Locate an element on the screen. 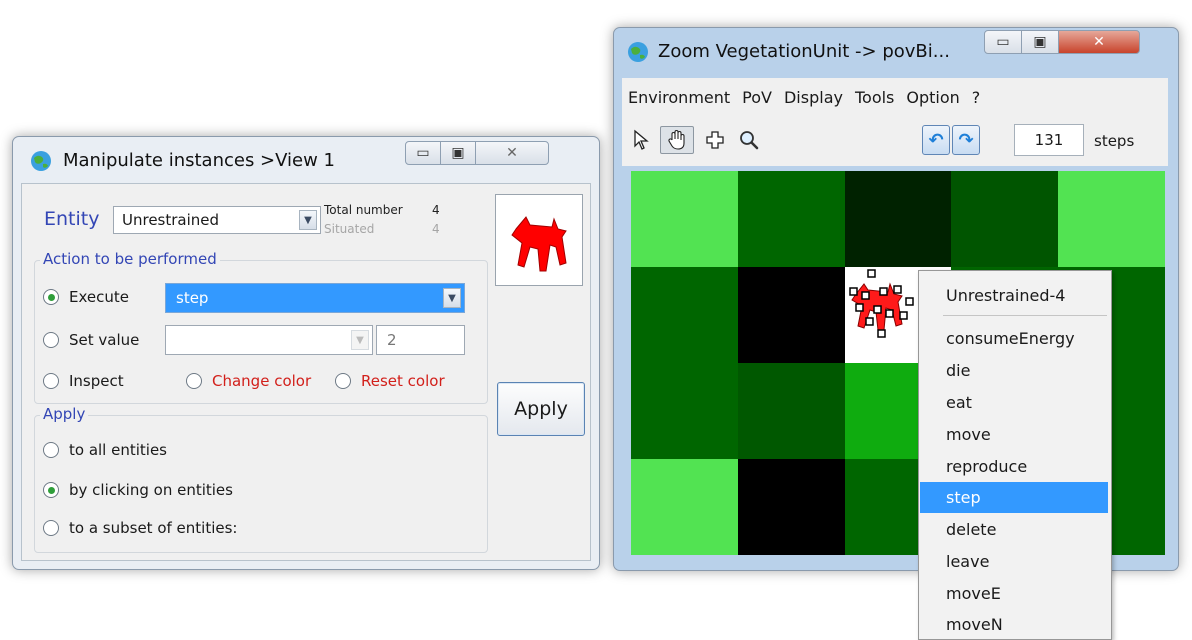  menu-item-step: step is located at coordinates (1014, 497).